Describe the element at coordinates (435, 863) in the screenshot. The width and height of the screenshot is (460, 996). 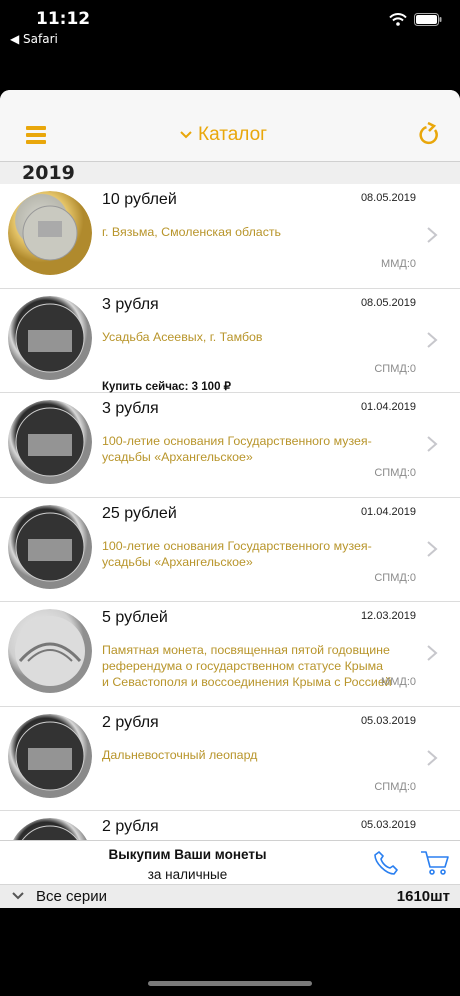
I see `cart-icon` at that location.